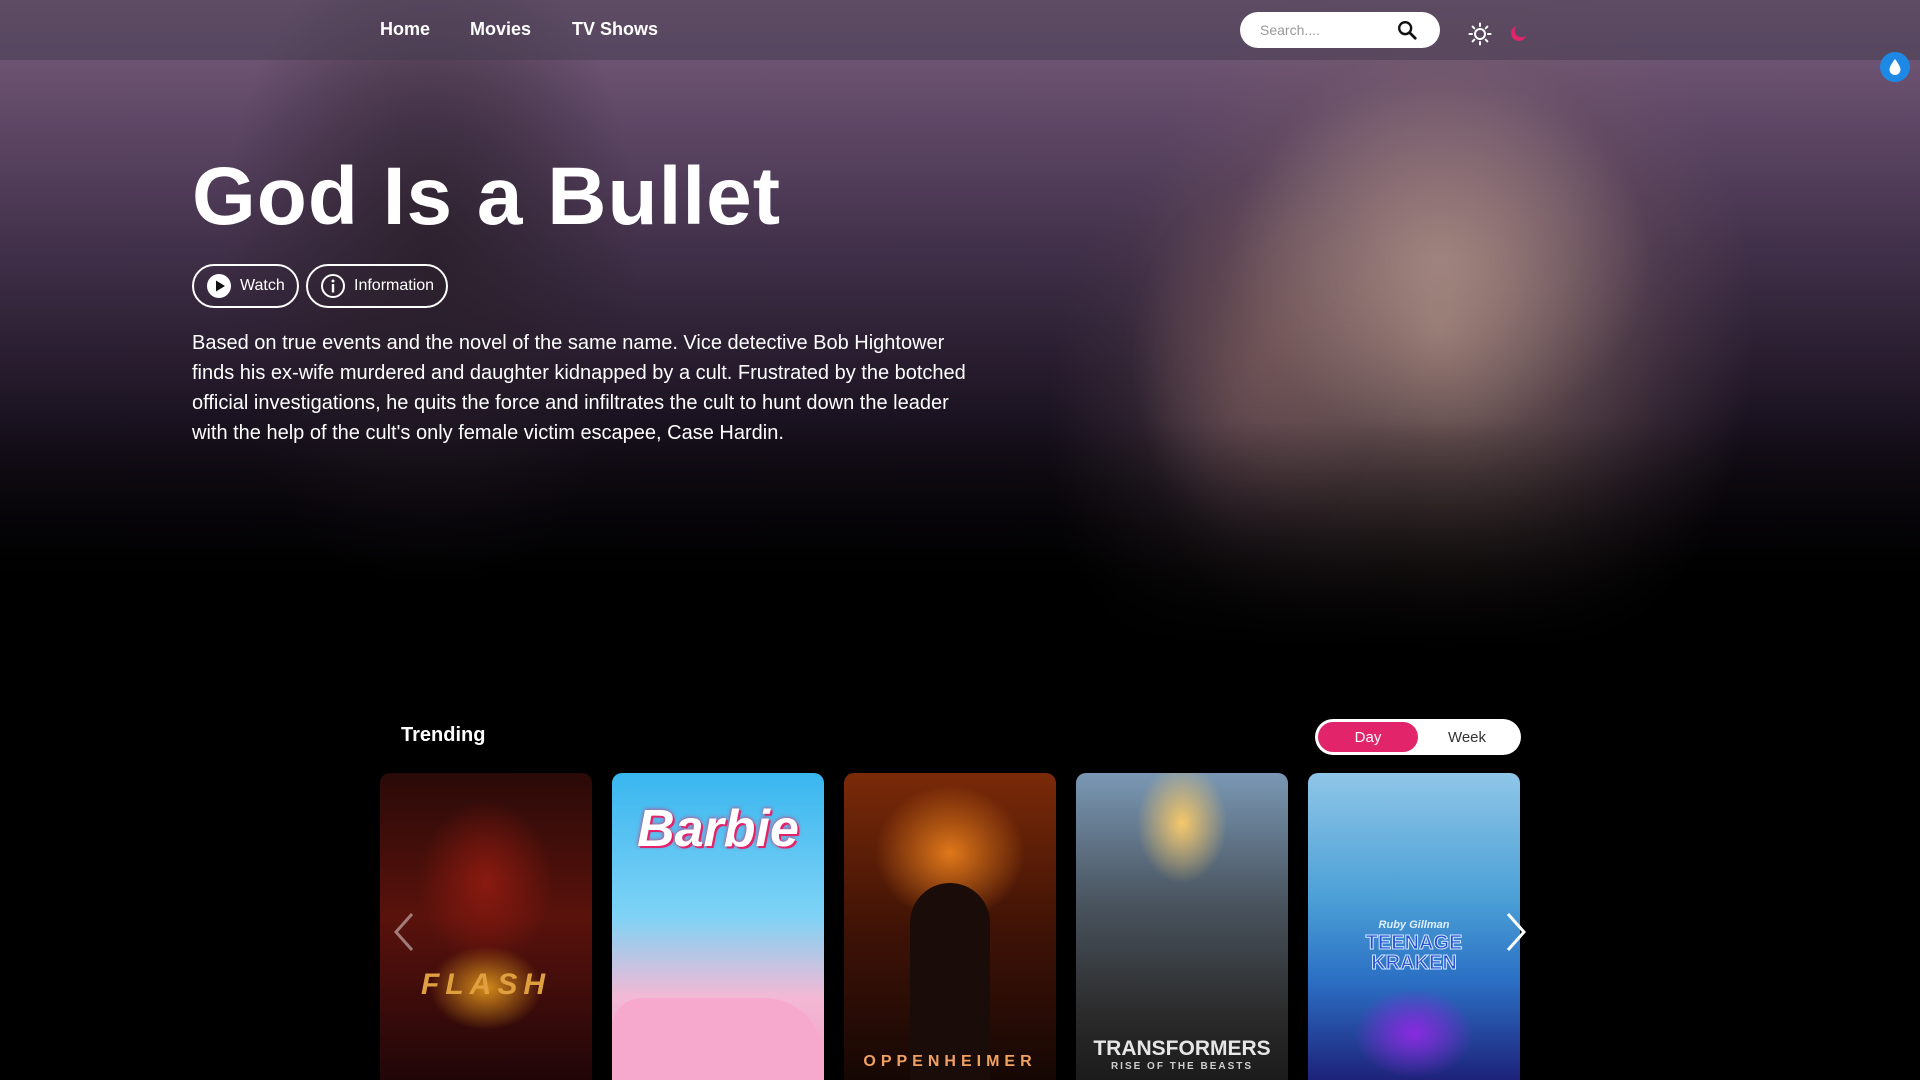  What do you see at coordinates (1182, 1048) in the screenshot?
I see `poster-title: TRANSFORMERS` at bounding box center [1182, 1048].